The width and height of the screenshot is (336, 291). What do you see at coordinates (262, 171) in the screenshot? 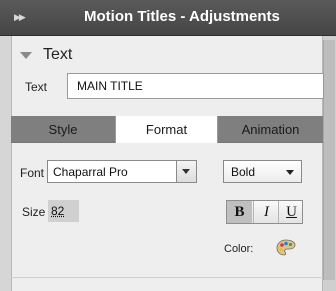
I see `font-style-select: Bold` at bounding box center [262, 171].